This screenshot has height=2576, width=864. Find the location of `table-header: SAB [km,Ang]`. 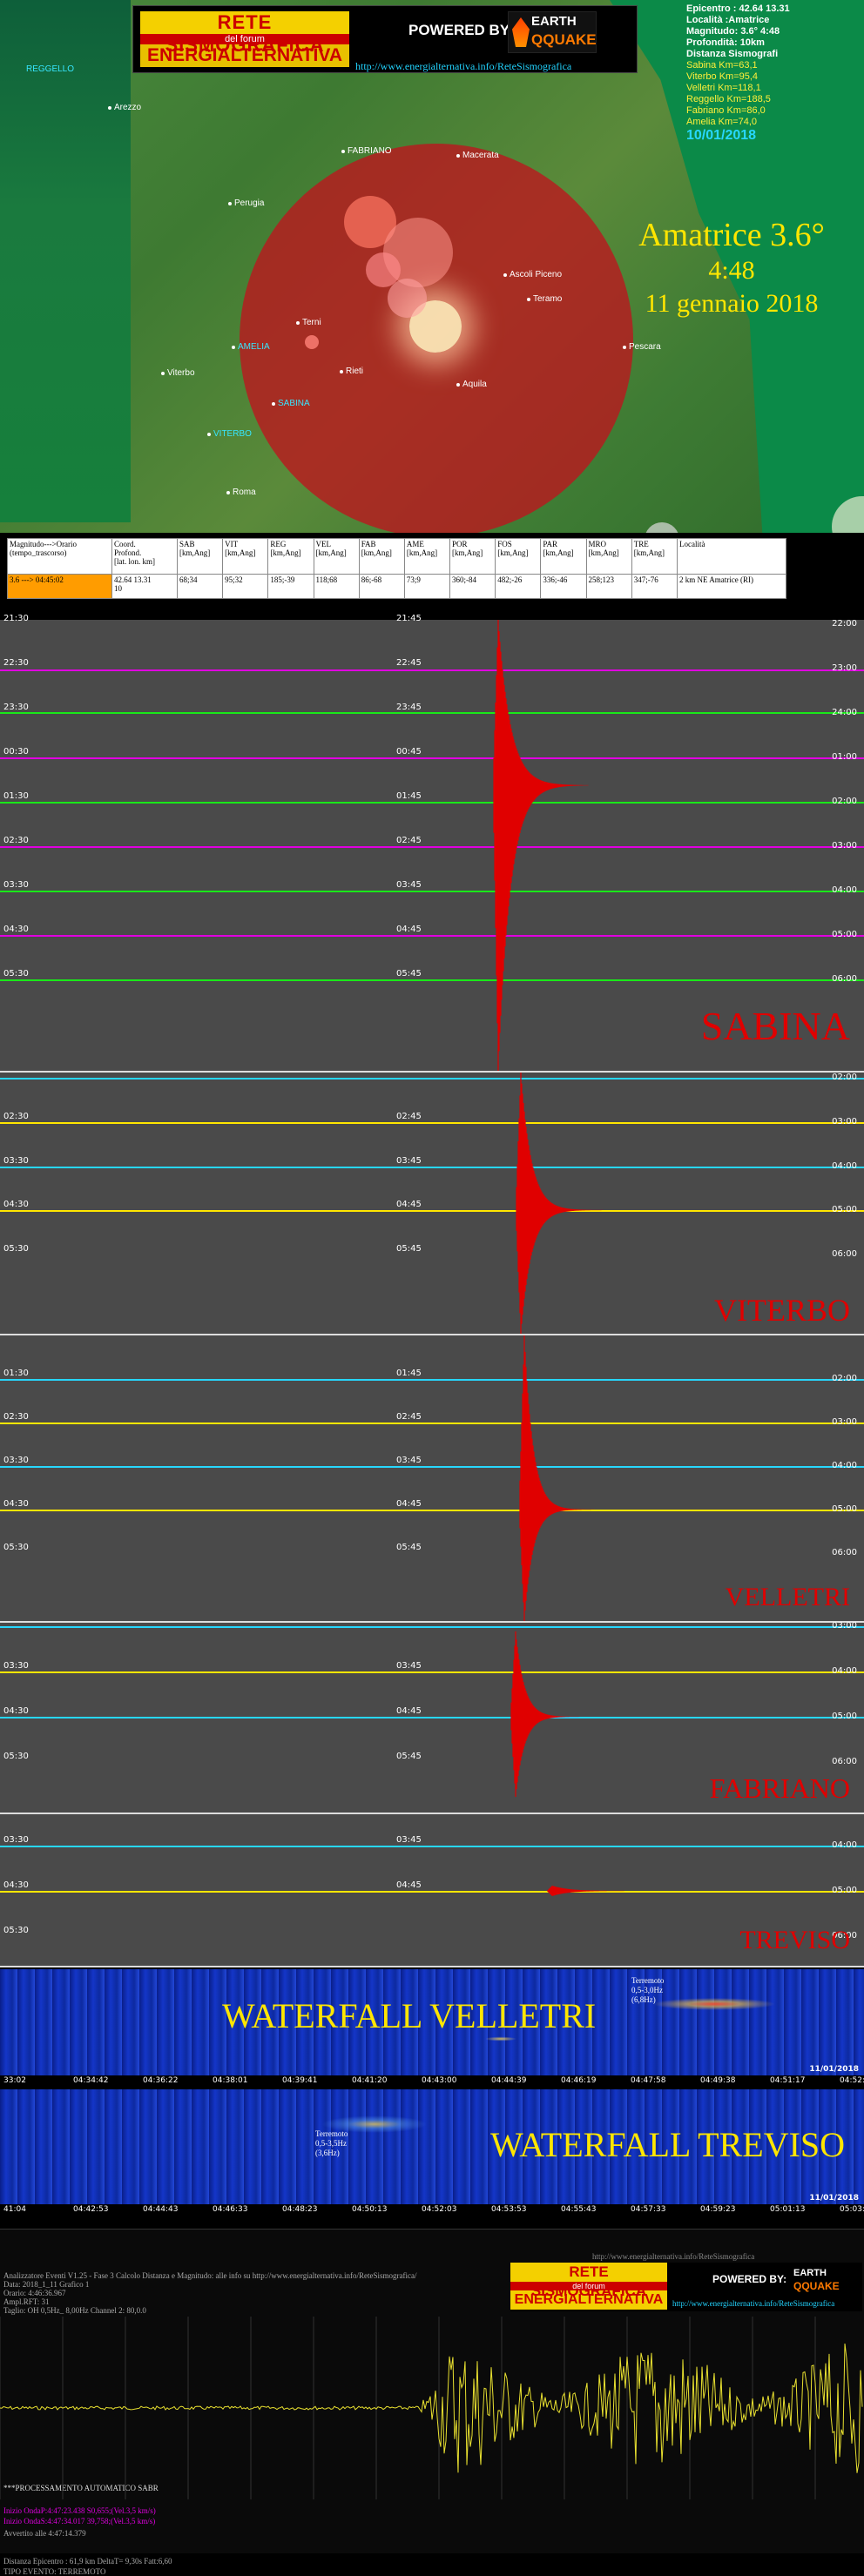

table-header: SAB [km,Ang] is located at coordinates (200, 556).